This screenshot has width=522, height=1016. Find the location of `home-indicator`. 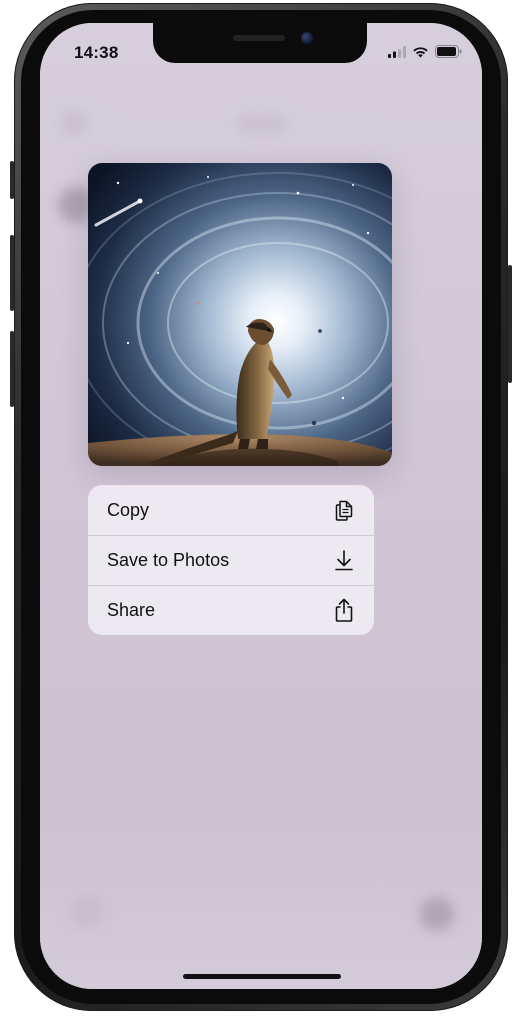

home-indicator is located at coordinates (262, 976).